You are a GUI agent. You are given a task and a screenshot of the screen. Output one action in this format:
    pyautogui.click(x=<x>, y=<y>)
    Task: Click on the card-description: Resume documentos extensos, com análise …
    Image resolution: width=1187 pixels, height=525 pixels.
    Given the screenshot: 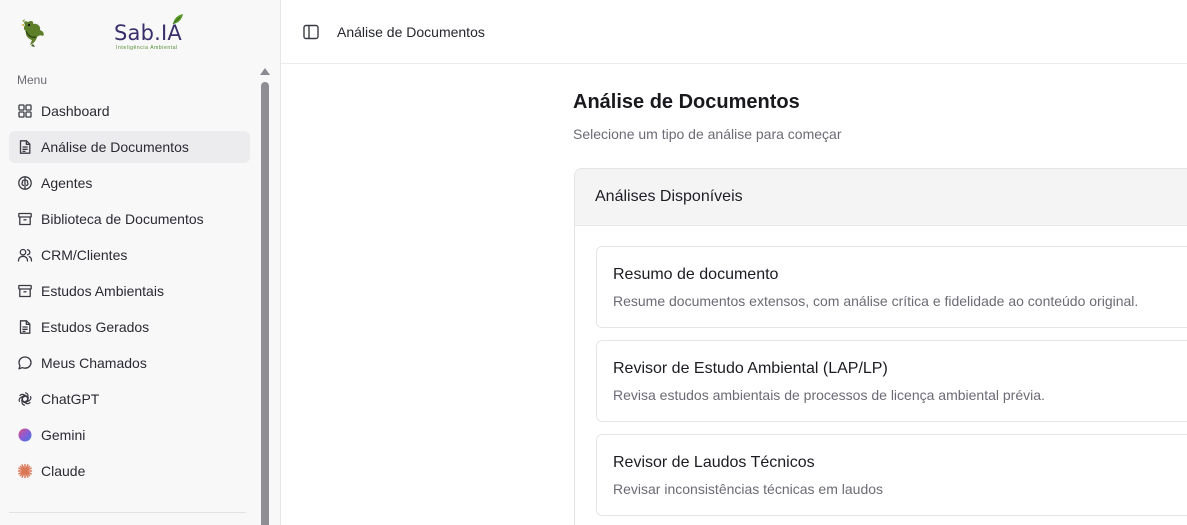 What is the action you would take?
    pyautogui.click(x=876, y=301)
    